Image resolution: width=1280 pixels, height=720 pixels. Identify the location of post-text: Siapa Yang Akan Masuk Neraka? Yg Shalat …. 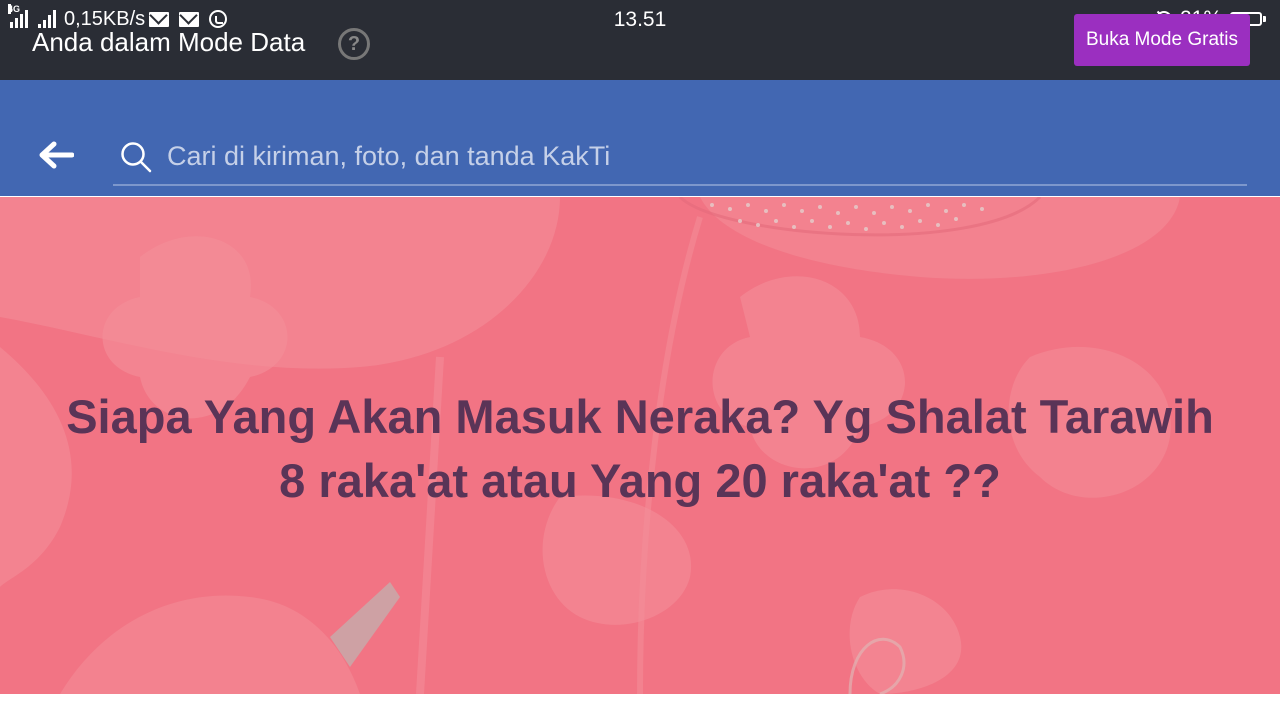
(640, 448).